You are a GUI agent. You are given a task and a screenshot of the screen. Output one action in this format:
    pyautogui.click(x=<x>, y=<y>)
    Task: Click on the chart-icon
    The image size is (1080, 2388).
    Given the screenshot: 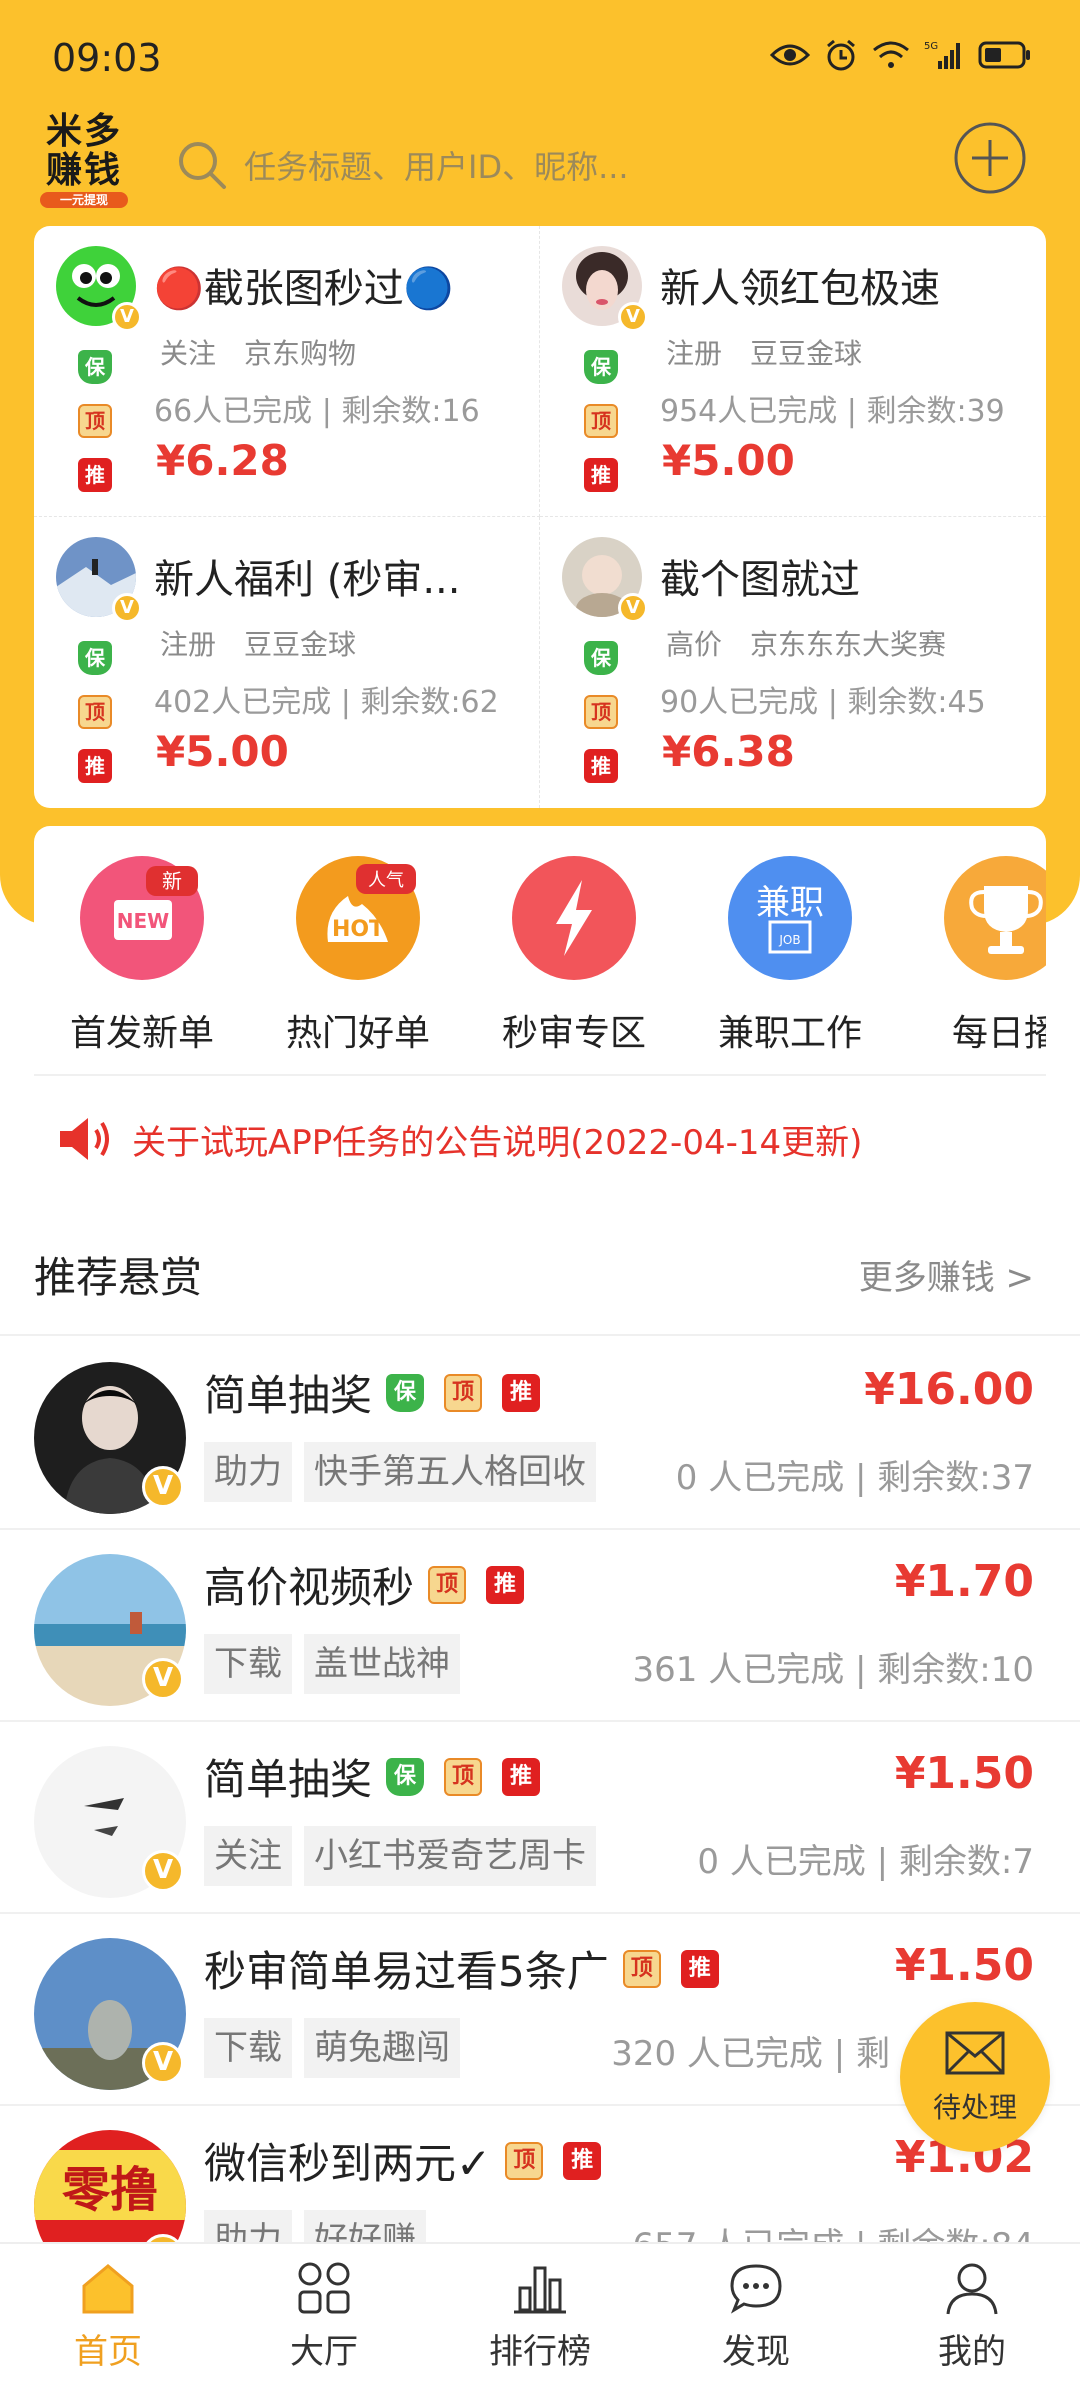 What is the action you would take?
    pyautogui.click(x=540, y=2290)
    